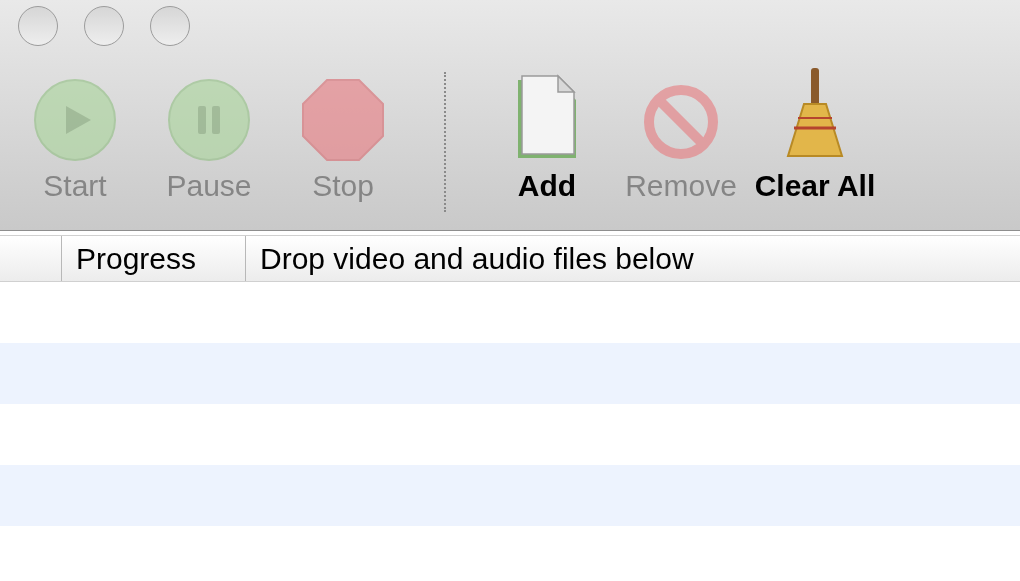  Describe the element at coordinates (154, 258) in the screenshot. I see `column-header: Progress` at that location.